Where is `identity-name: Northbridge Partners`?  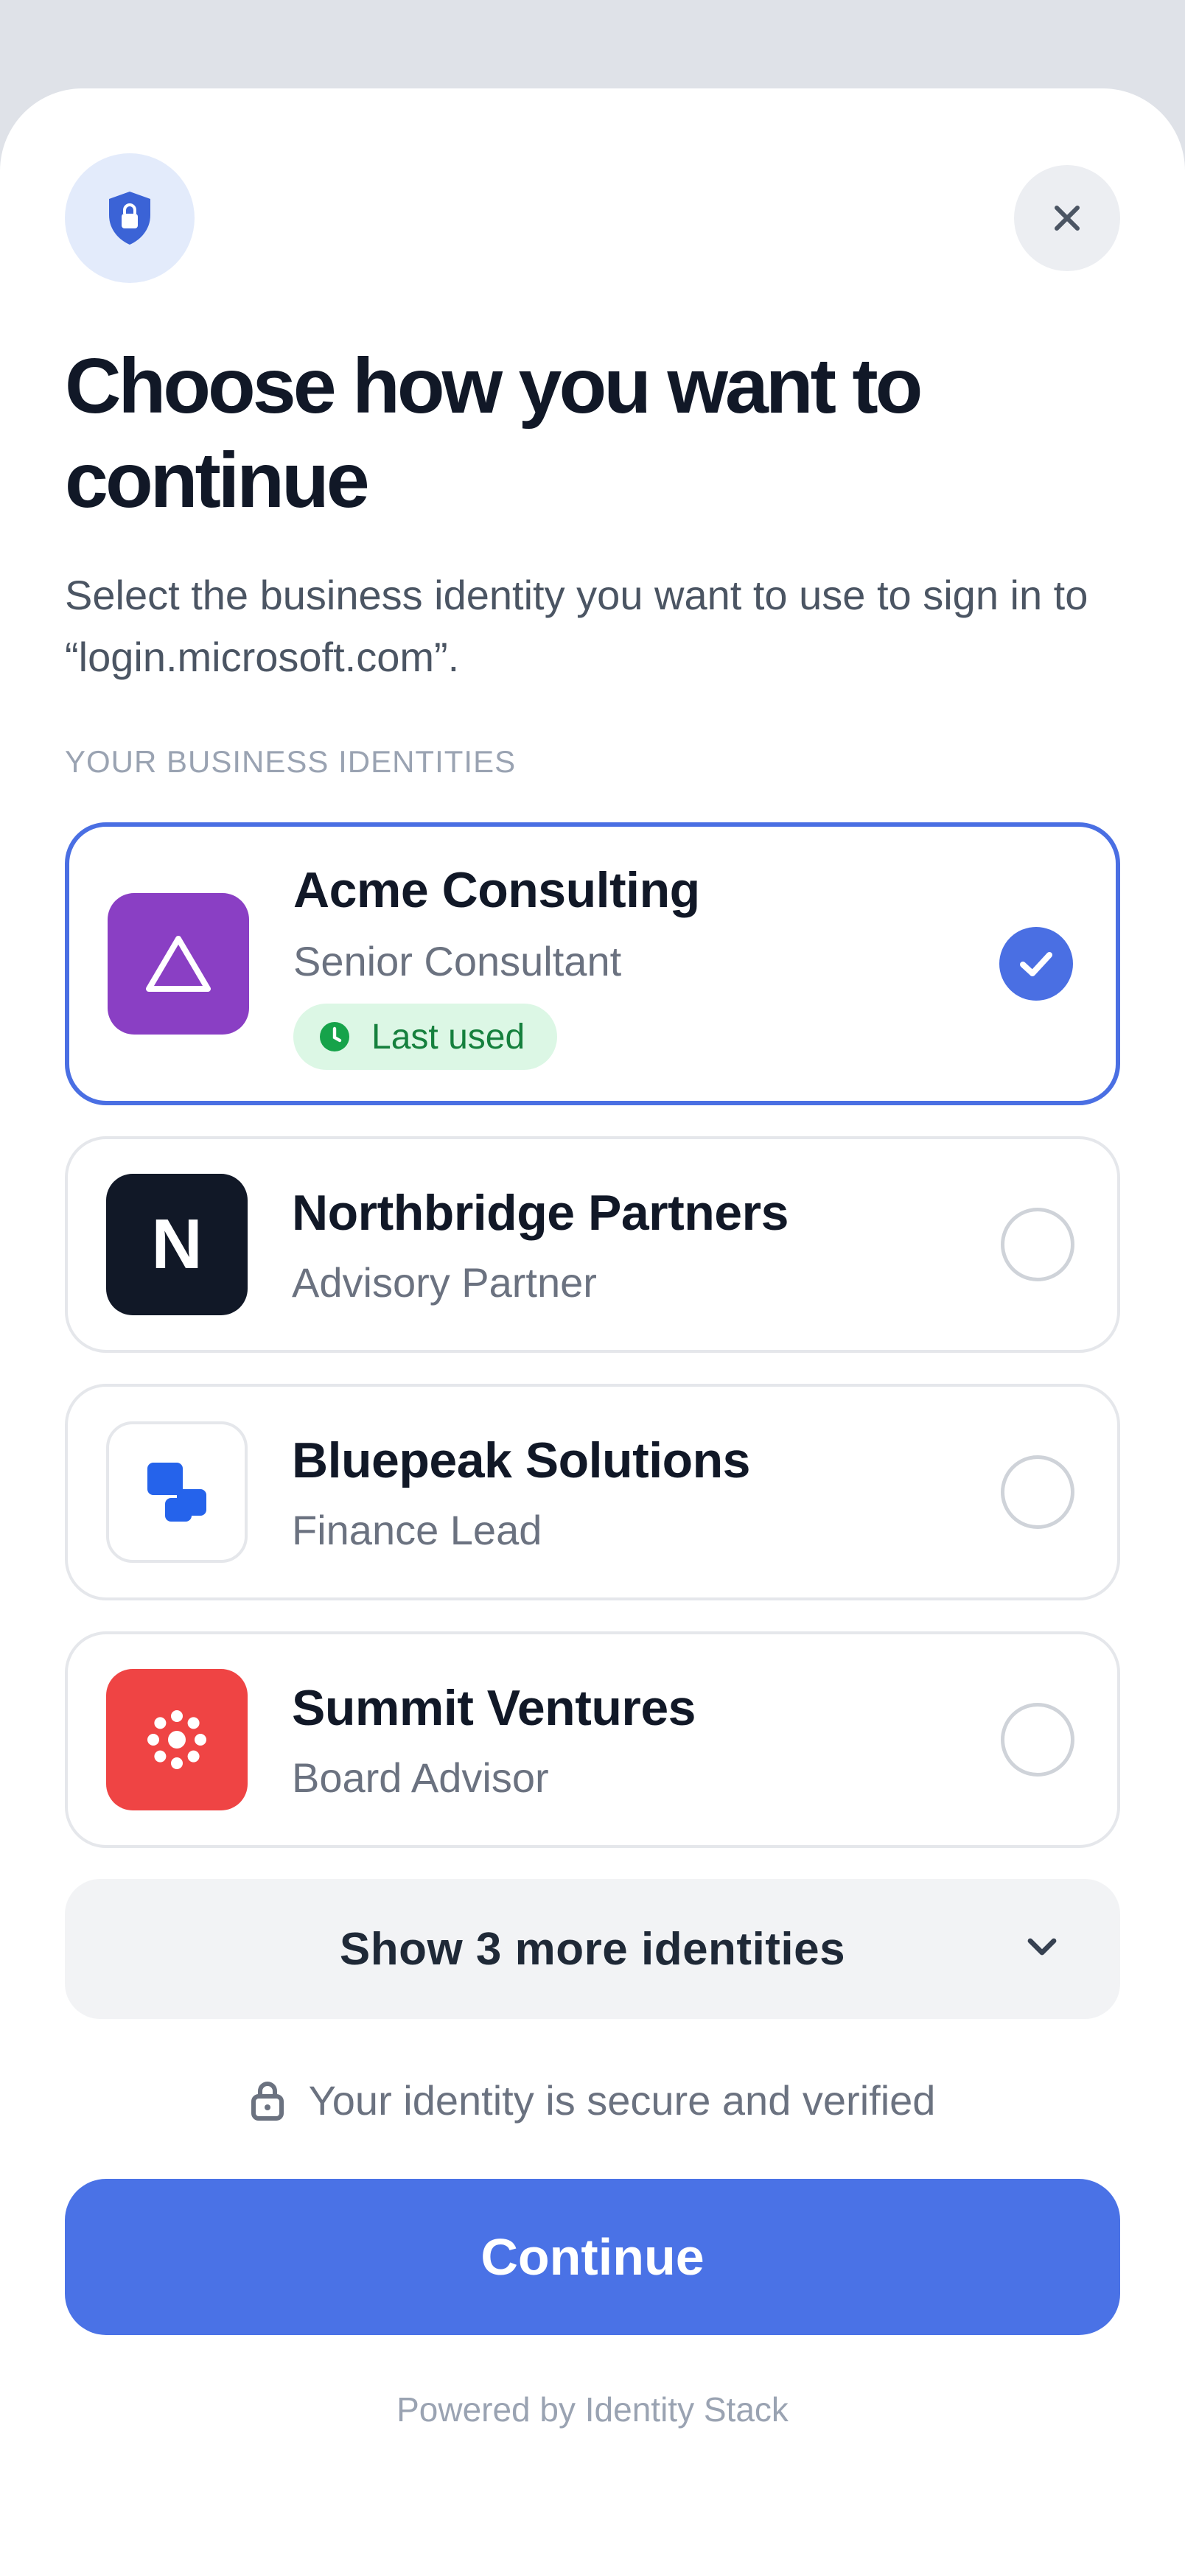
identity-name: Northbridge Partners is located at coordinates (540, 1213).